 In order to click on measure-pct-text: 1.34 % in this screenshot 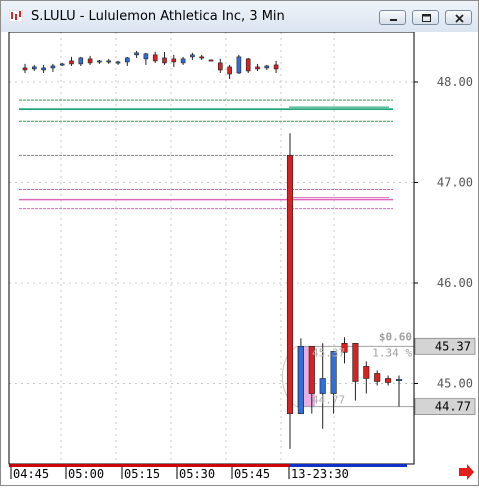, I will do `click(392, 352)`.